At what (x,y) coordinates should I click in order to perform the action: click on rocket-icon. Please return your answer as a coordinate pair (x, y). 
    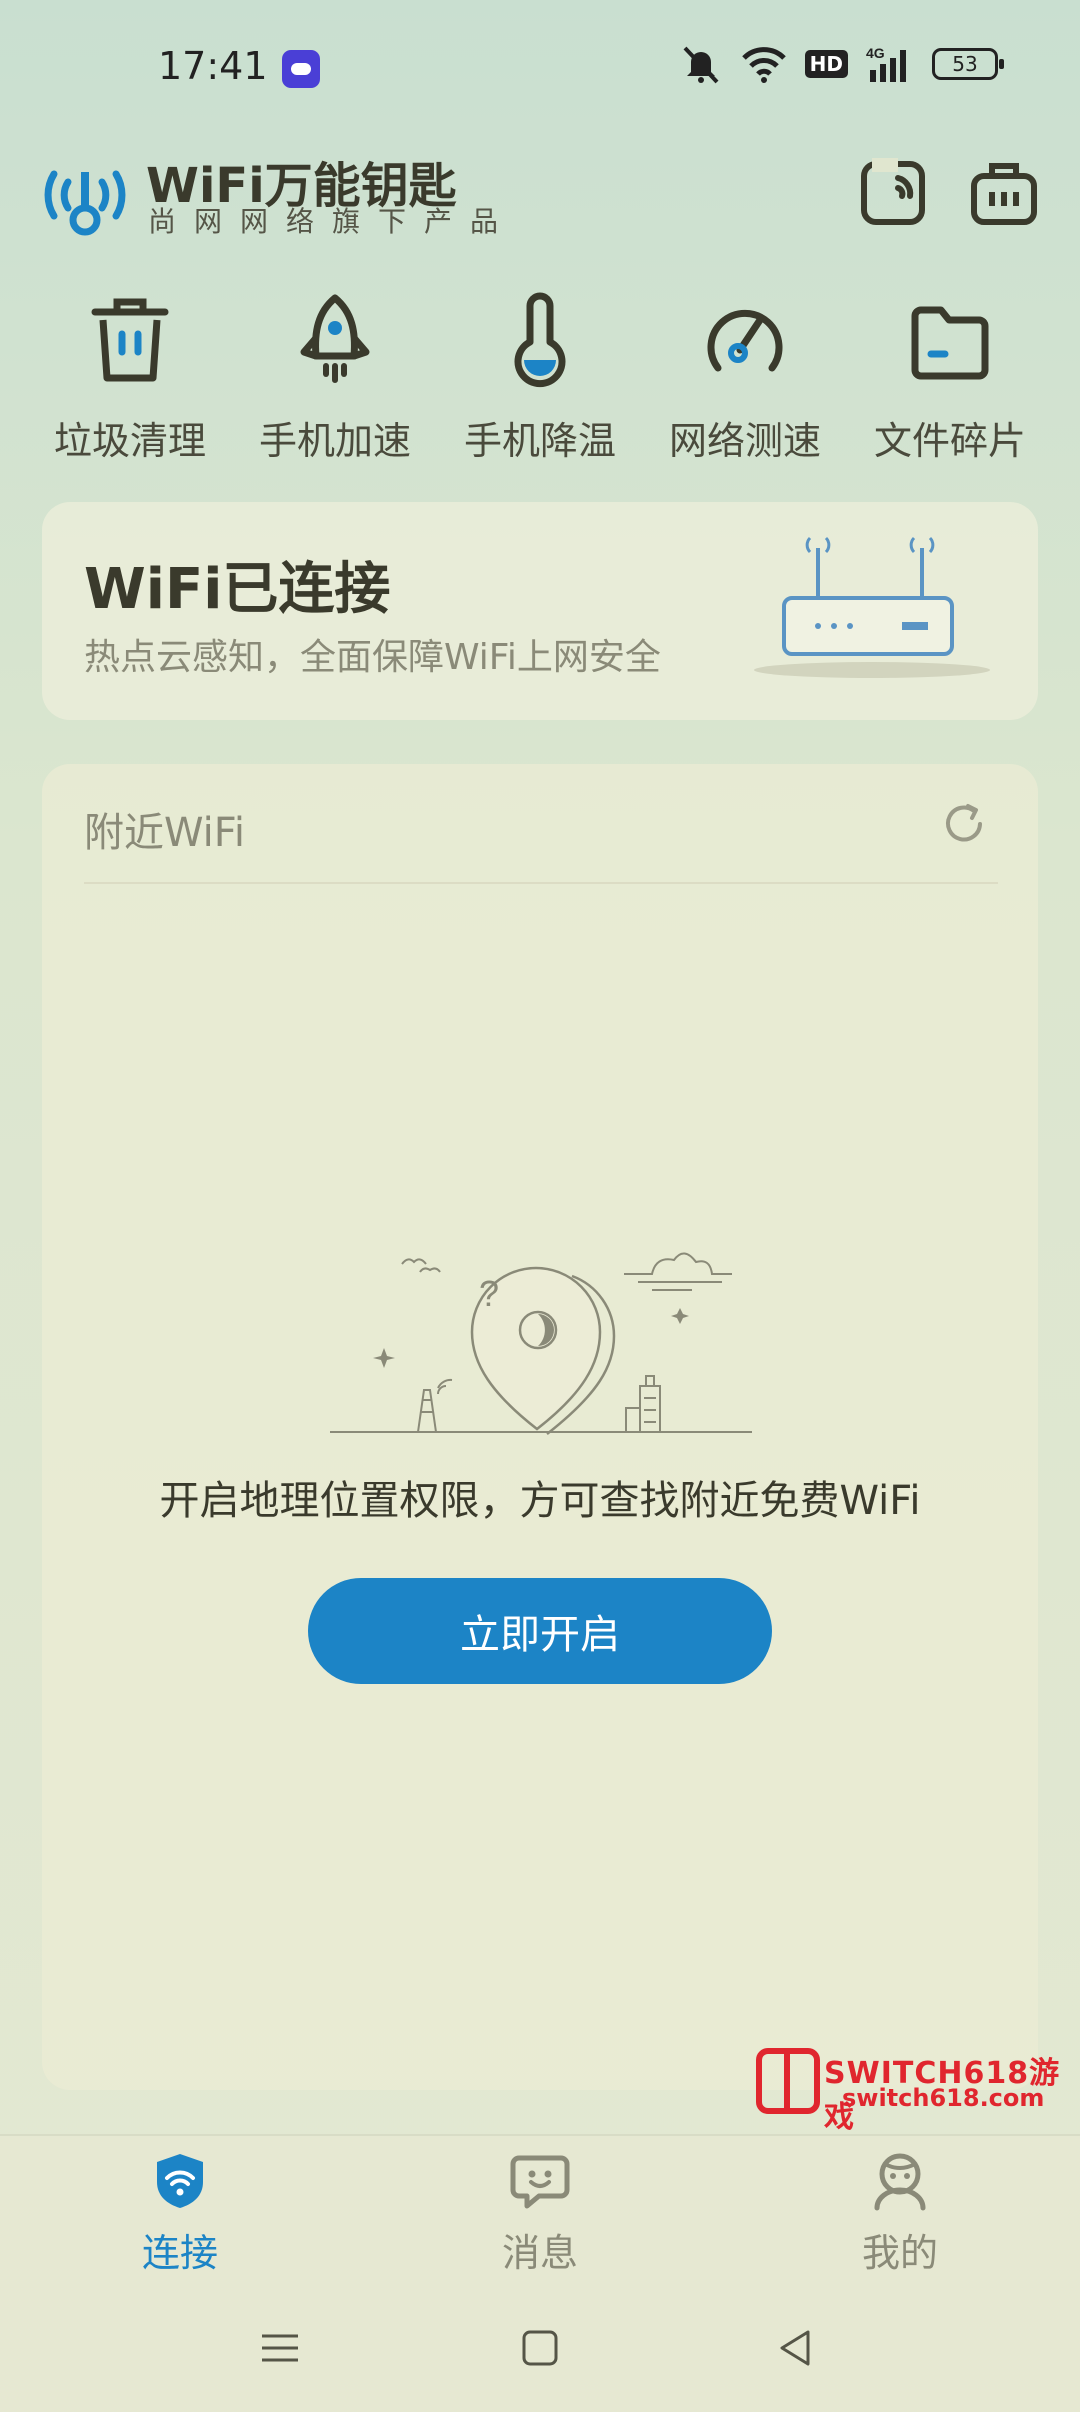
    Looking at the image, I should click on (335, 338).